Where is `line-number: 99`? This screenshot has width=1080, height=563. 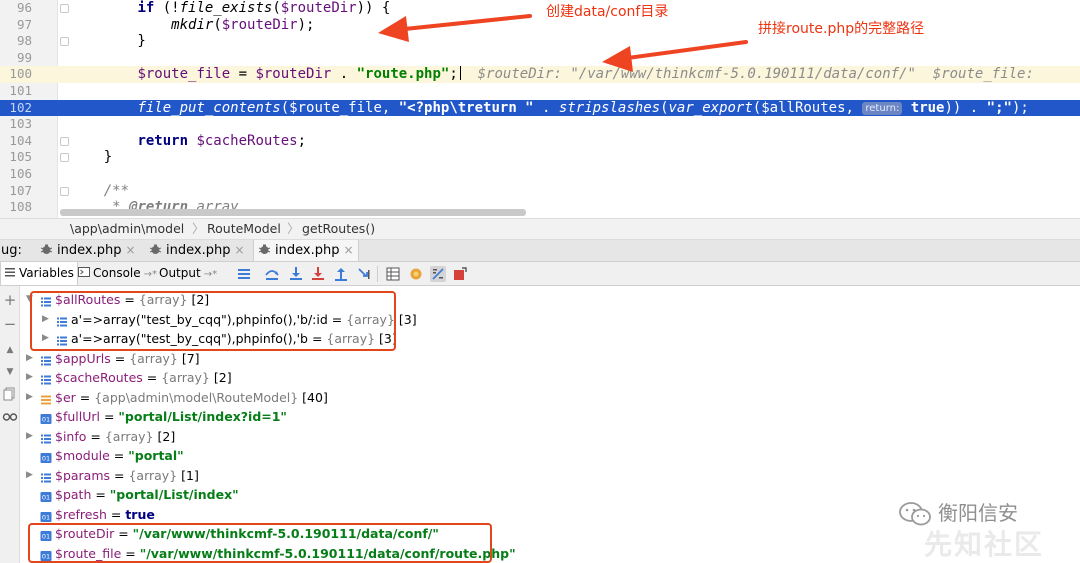 line-number: 99 is located at coordinates (16, 58).